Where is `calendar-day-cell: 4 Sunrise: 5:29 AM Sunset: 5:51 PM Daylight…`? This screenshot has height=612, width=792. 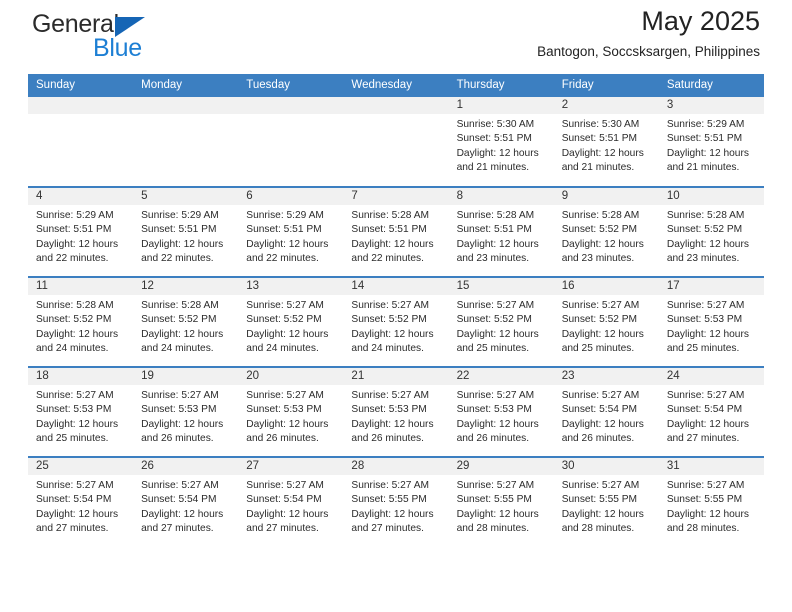
calendar-day-cell: 4 Sunrise: 5:29 AM Sunset: 5:51 PM Daylight… is located at coordinates (81, 231).